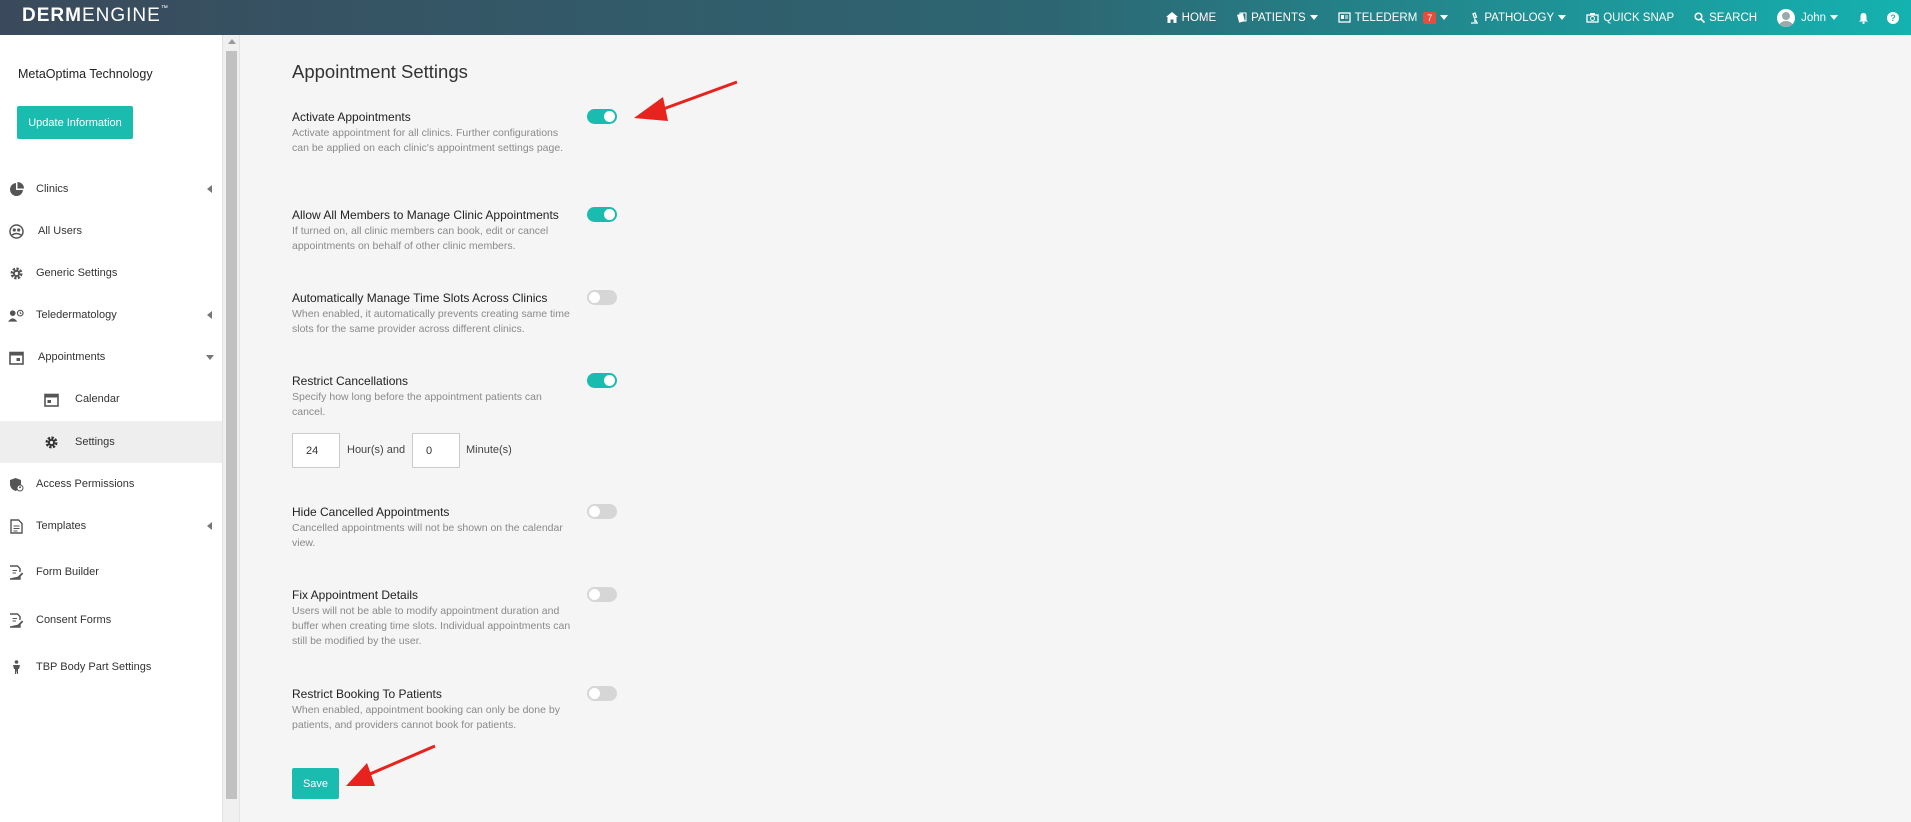 The width and height of the screenshot is (1911, 822). Describe the element at coordinates (1171, 17) in the screenshot. I see `home-icon` at that location.